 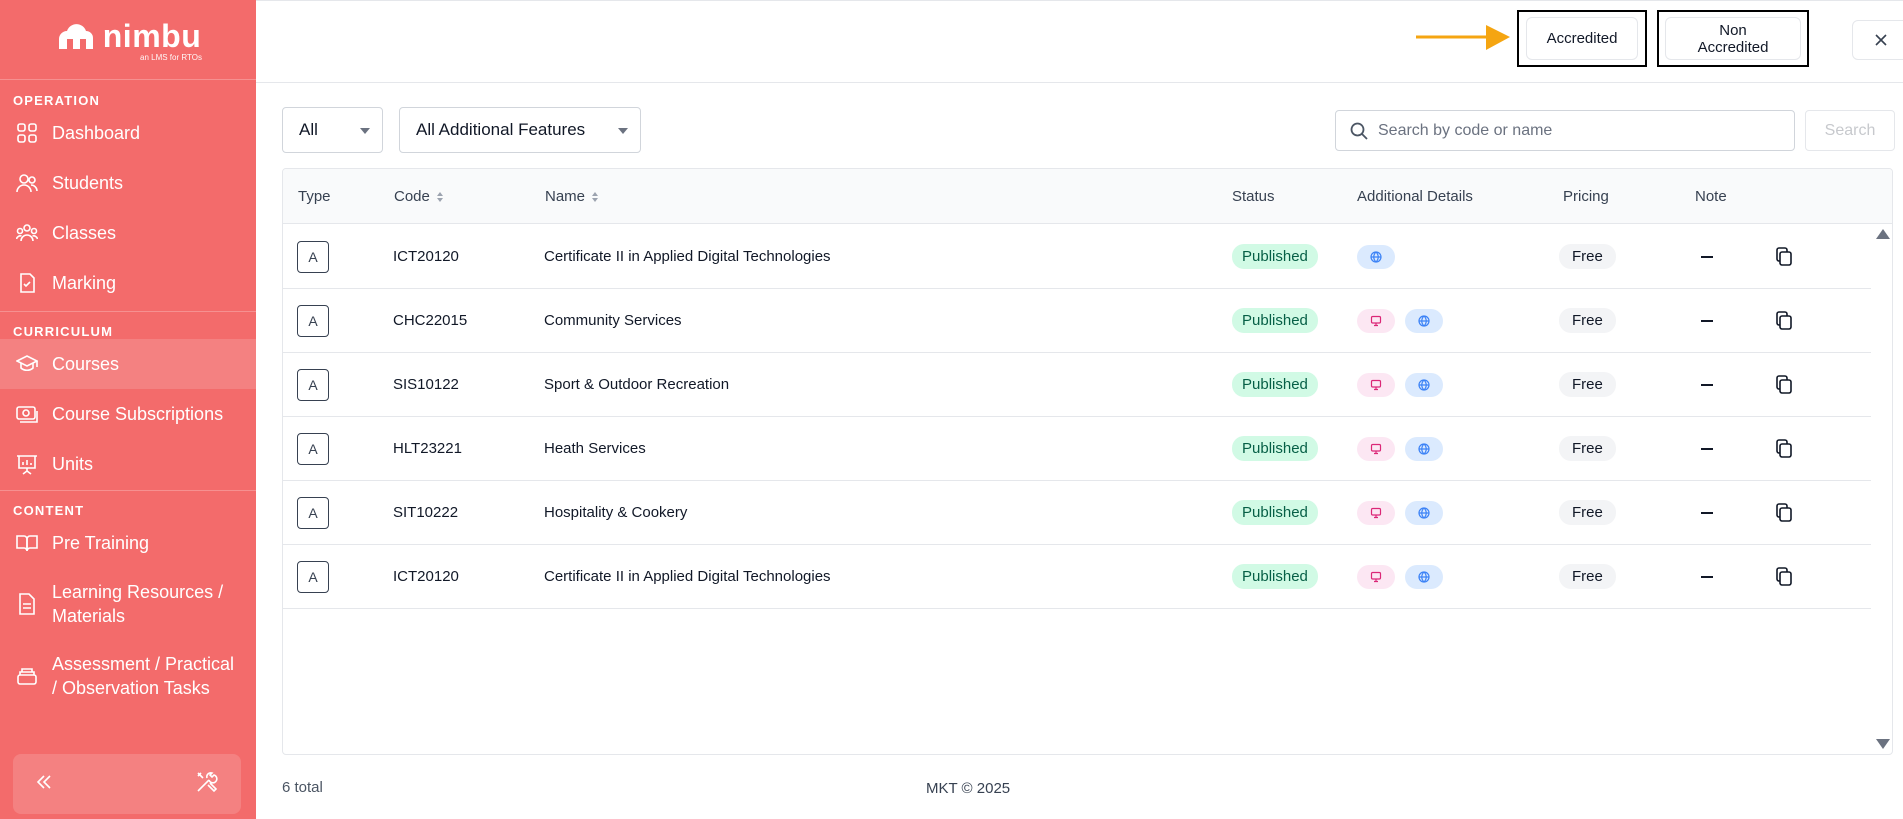 I want to click on grid-icon, so click(x=27, y=133).